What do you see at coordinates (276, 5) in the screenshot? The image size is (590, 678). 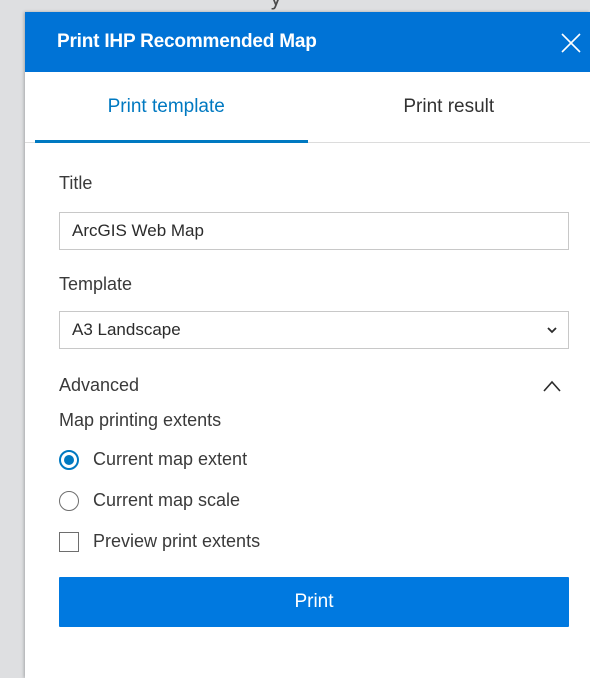 I see `map-label-fragment: y` at bounding box center [276, 5].